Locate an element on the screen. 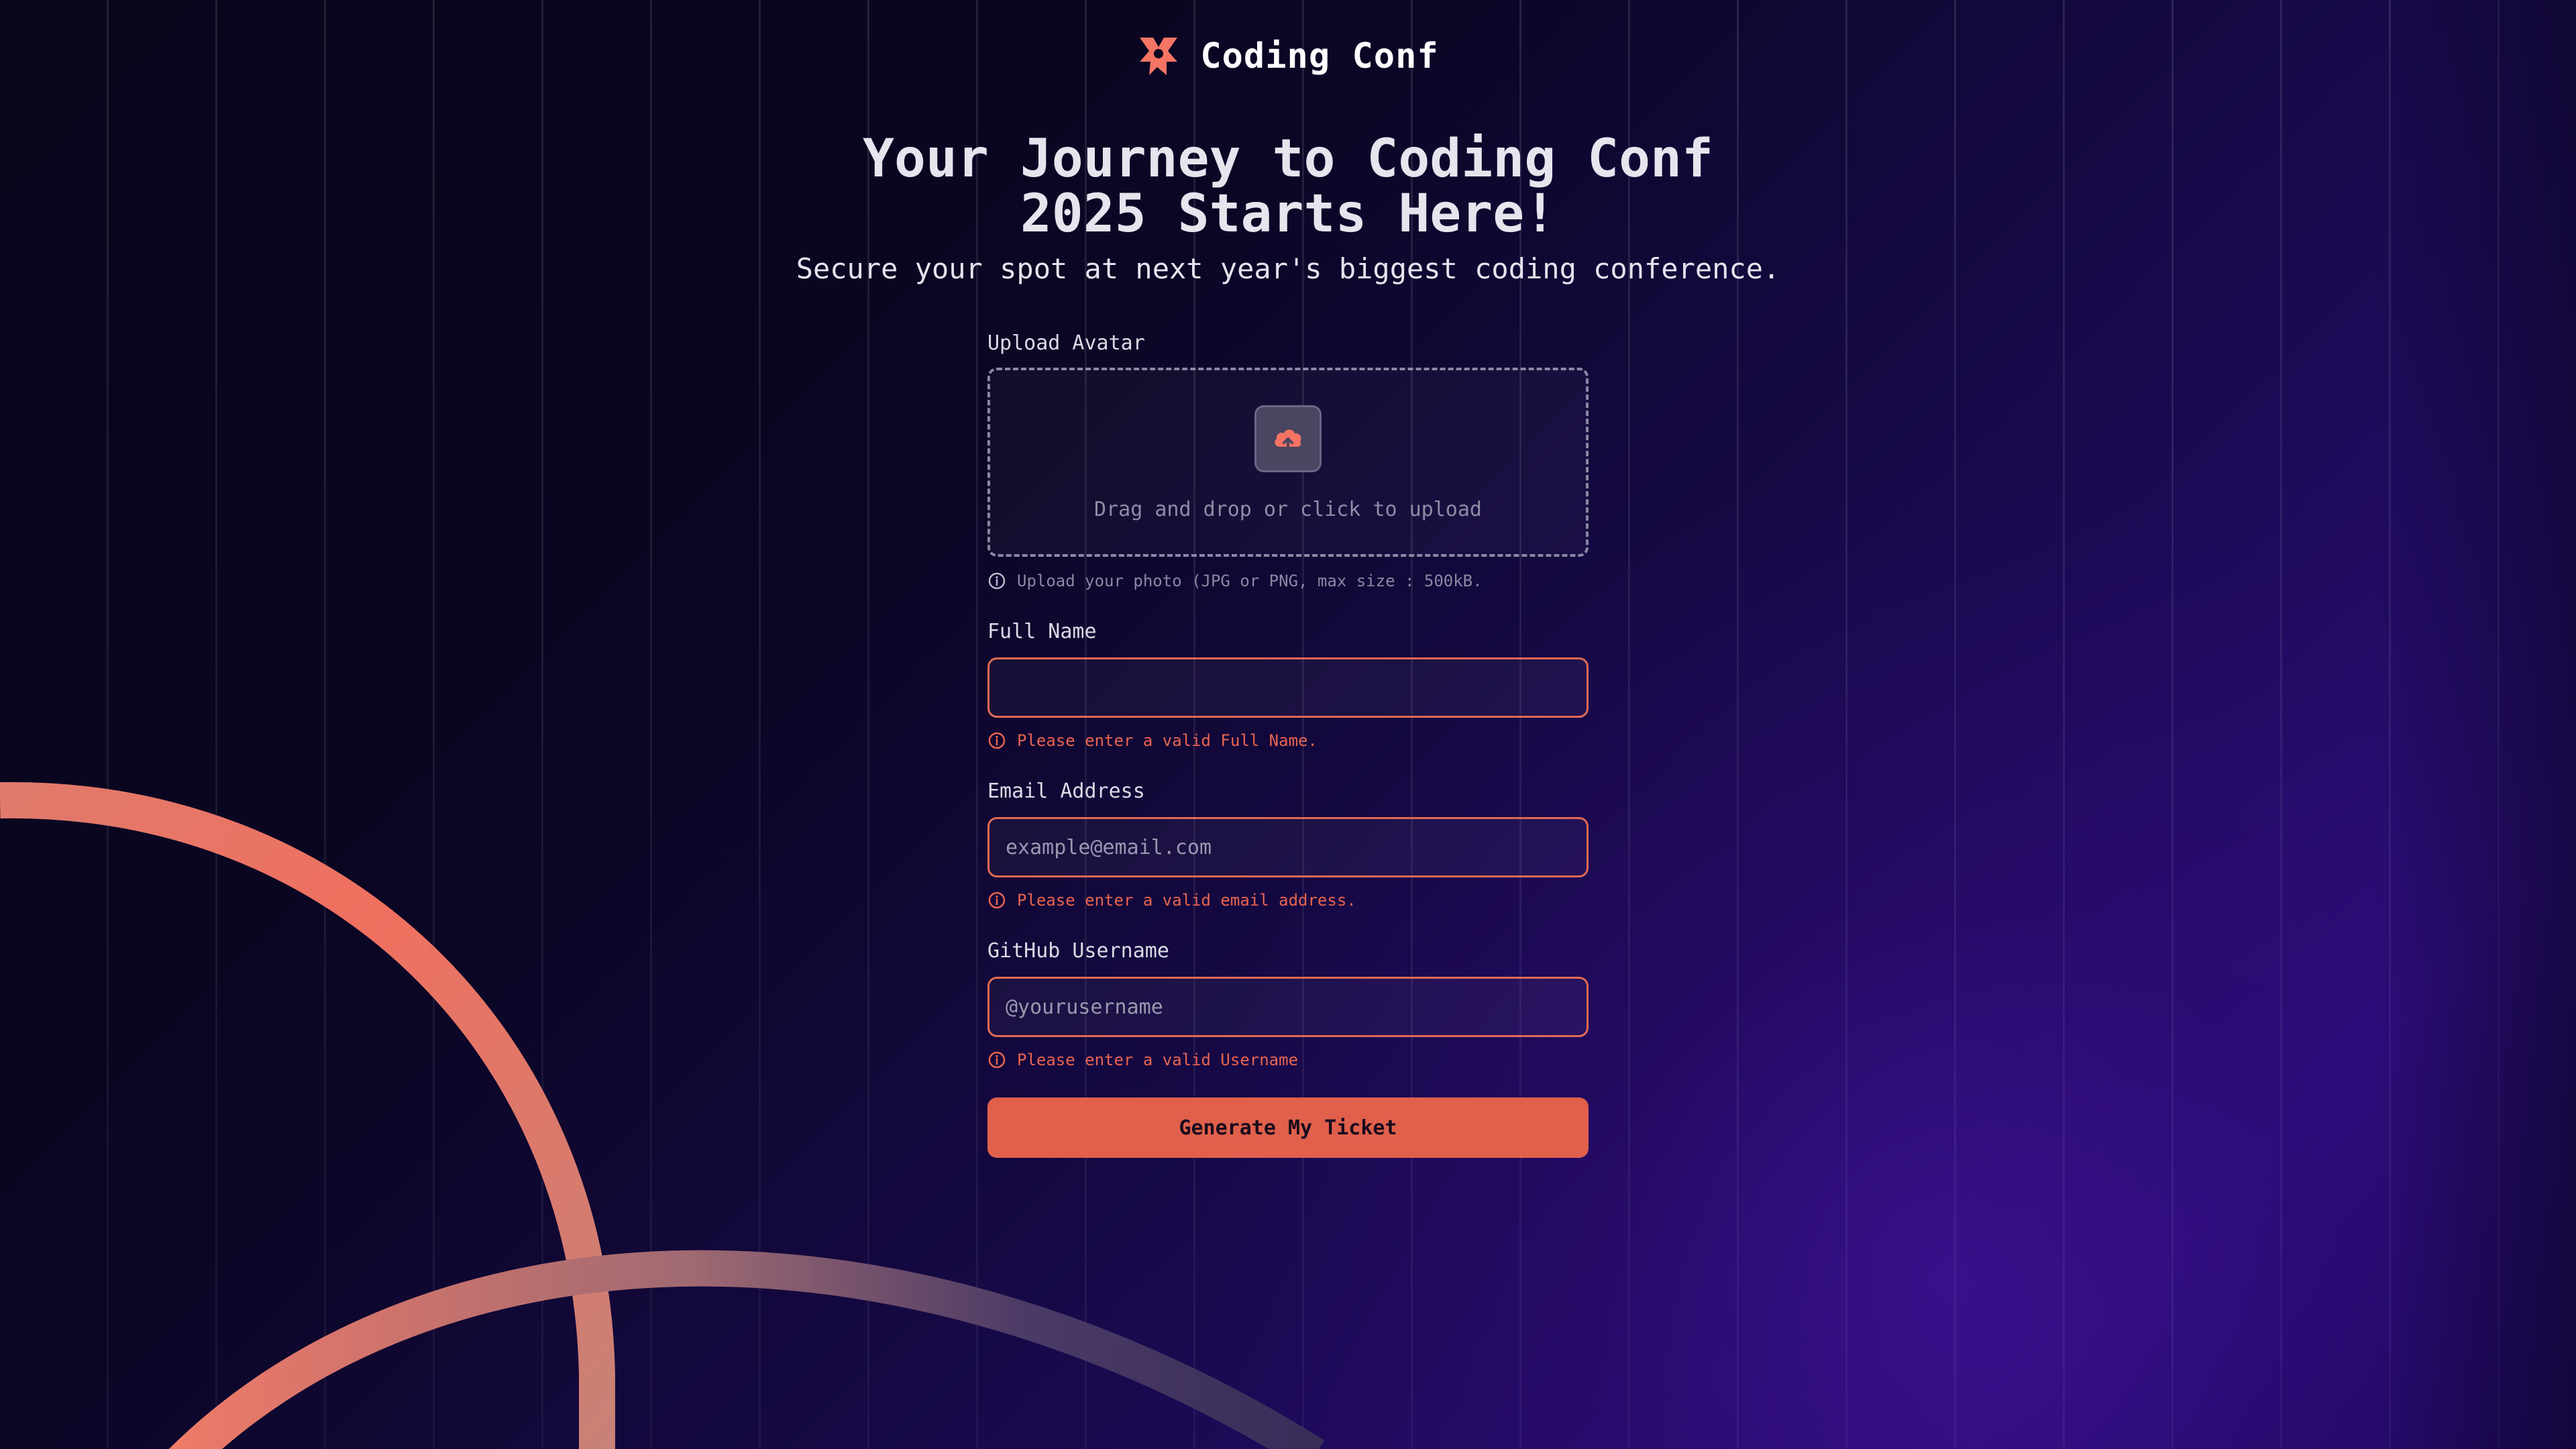 Image resolution: width=2576 pixels, height=1449 pixels. full-name-error: Please enter a valid Full Name. is located at coordinates (1288, 740).